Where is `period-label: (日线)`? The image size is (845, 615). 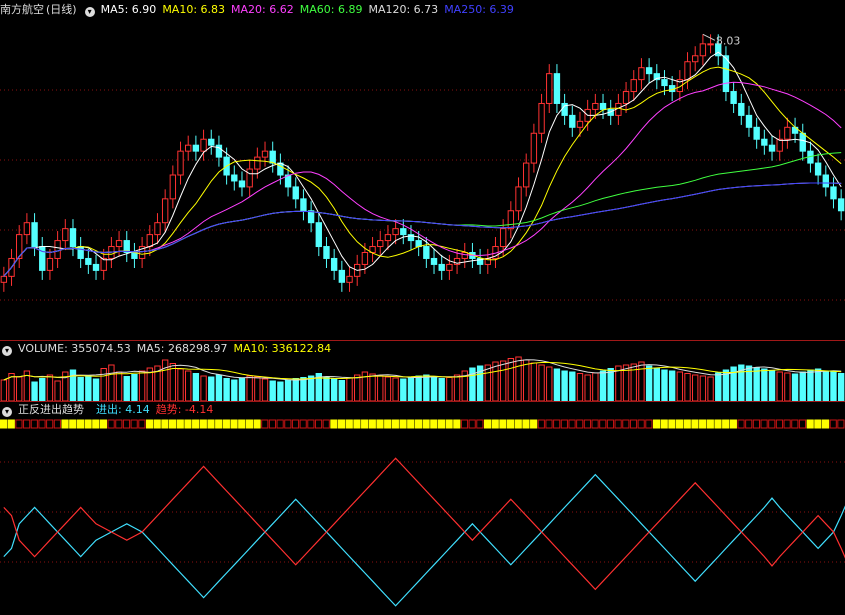
period-label: (日线) is located at coordinates (61, 9).